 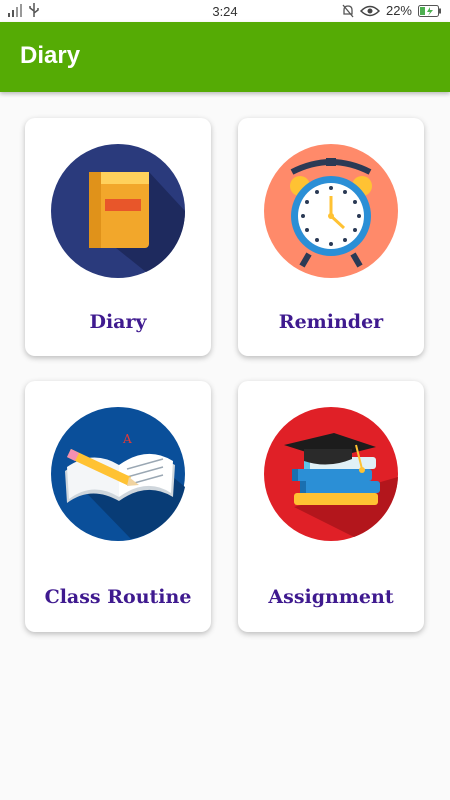 I want to click on bell-off-icon, so click(x=348, y=10).